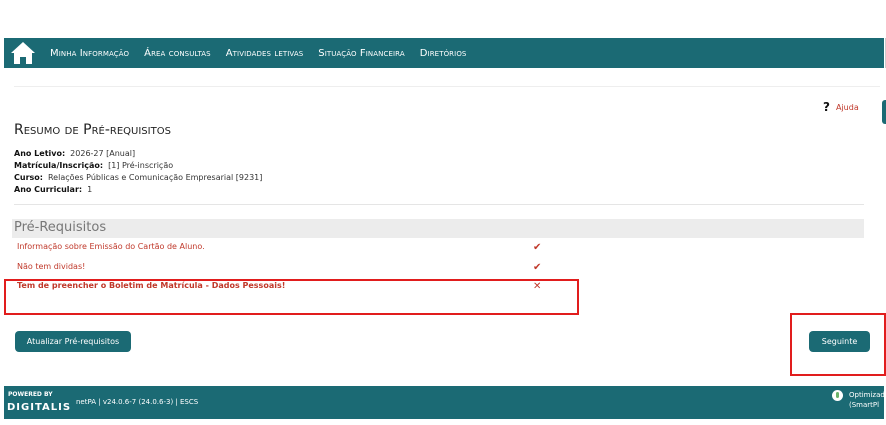  I want to click on info-label: Matrícula/Inscrição:, so click(59, 165).